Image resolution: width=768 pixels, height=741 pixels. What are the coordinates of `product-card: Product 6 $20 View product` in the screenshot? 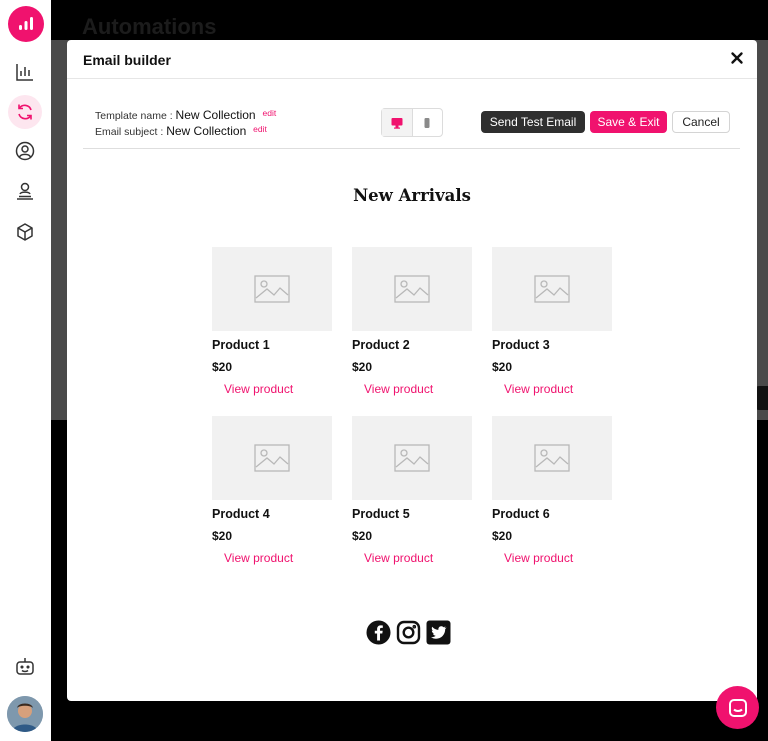 It's located at (552, 490).